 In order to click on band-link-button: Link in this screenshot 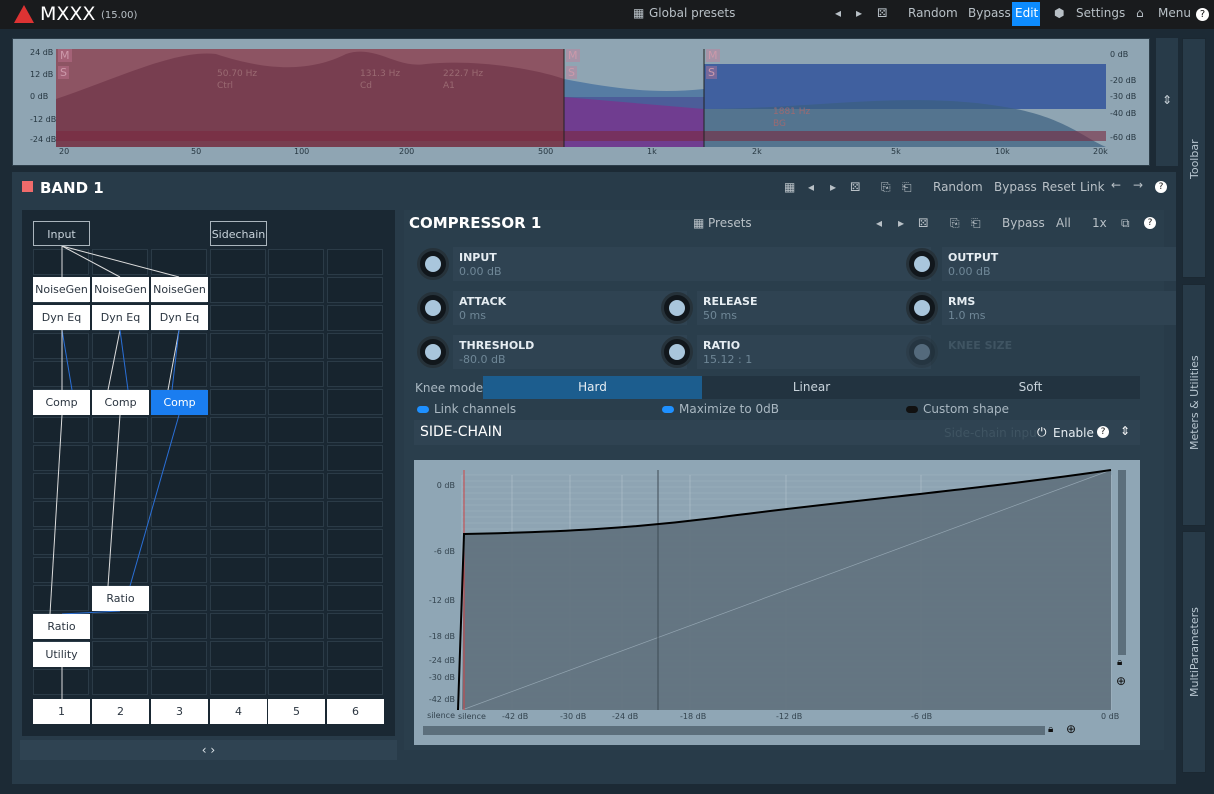, I will do `click(1092, 187)`.